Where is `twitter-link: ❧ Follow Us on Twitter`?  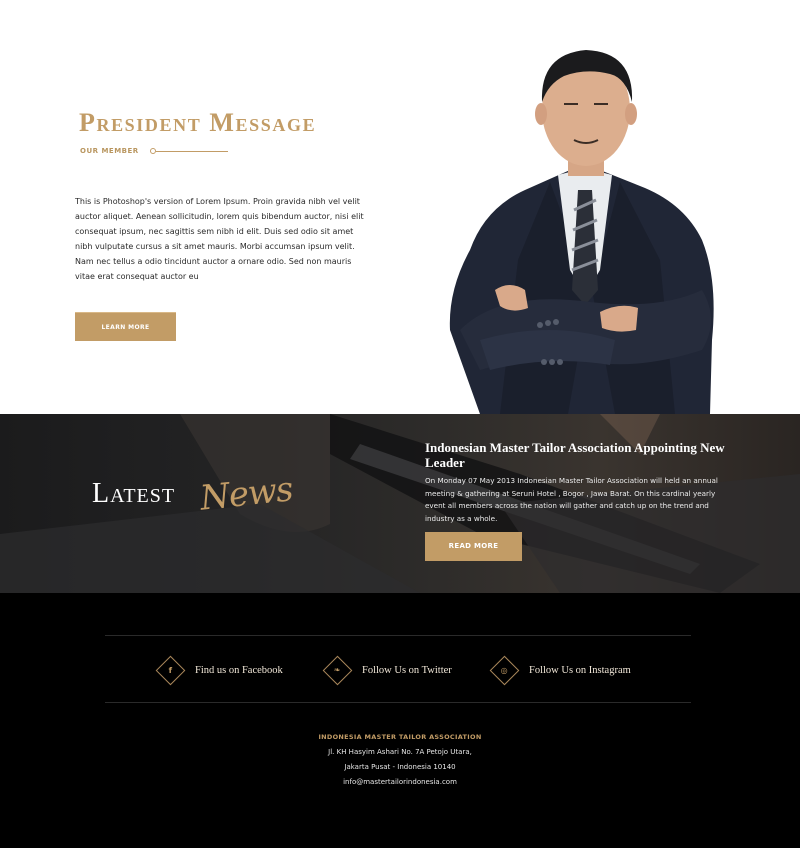
twitter-link: ❧ Follow Us on Twitter is located at coordinates (387, 670).